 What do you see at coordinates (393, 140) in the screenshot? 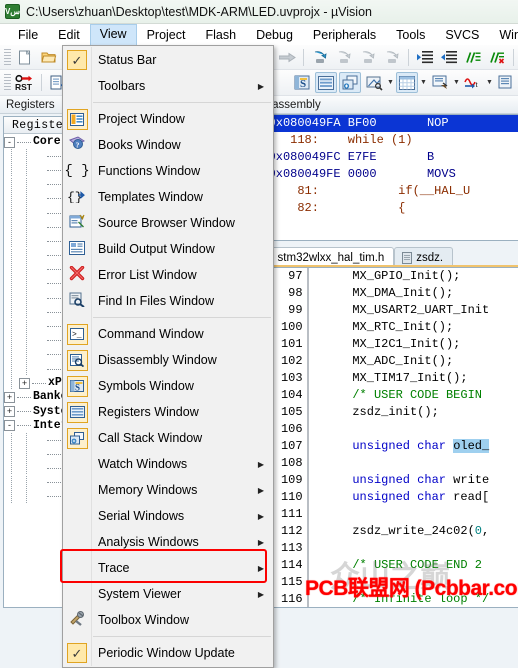
I see `disassembly-line: 118: while (1)` at bounding box center [393, 140].